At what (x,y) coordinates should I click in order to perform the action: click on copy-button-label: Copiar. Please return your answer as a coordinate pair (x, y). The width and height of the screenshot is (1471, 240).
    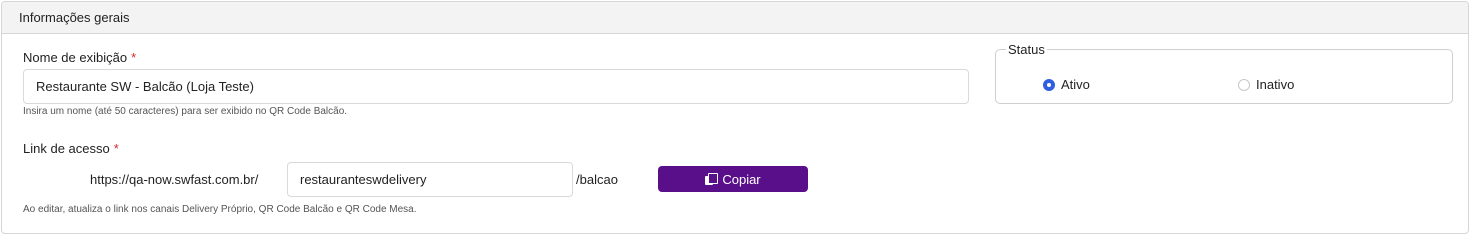
    Looking at the image, I should click on (741, 179).